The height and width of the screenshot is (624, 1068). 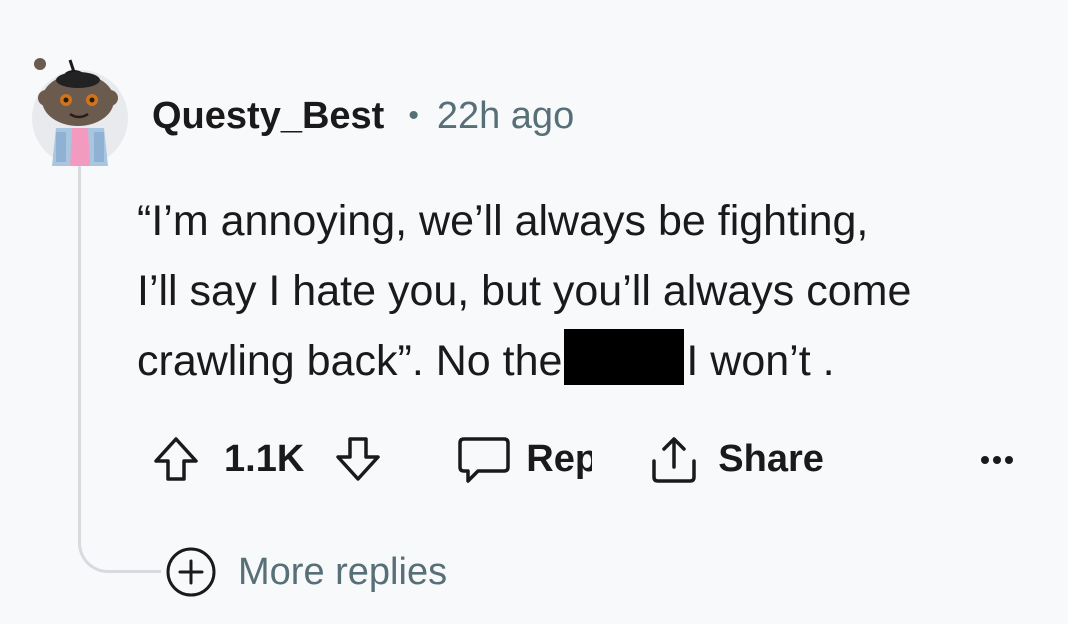 I want to click on avatar, so click(x=80, y=112).